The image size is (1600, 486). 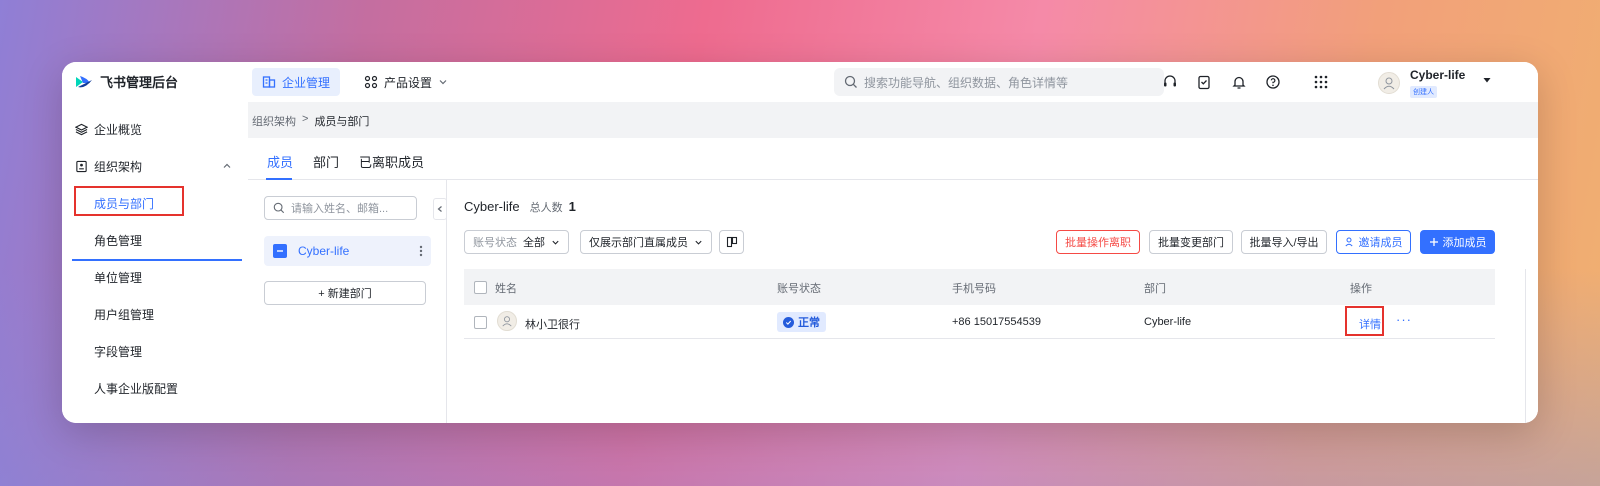 I want to click on todo-clipboard-icon, so click(x=1204, y=82).